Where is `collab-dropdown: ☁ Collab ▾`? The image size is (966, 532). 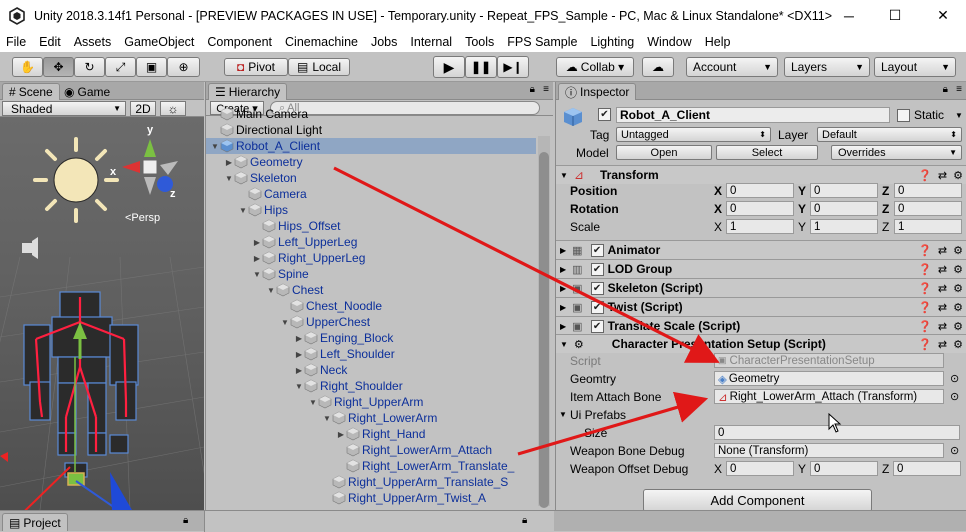 collab-dropdown: ☁ Collab ▾ is located at coordinates (595, 67).